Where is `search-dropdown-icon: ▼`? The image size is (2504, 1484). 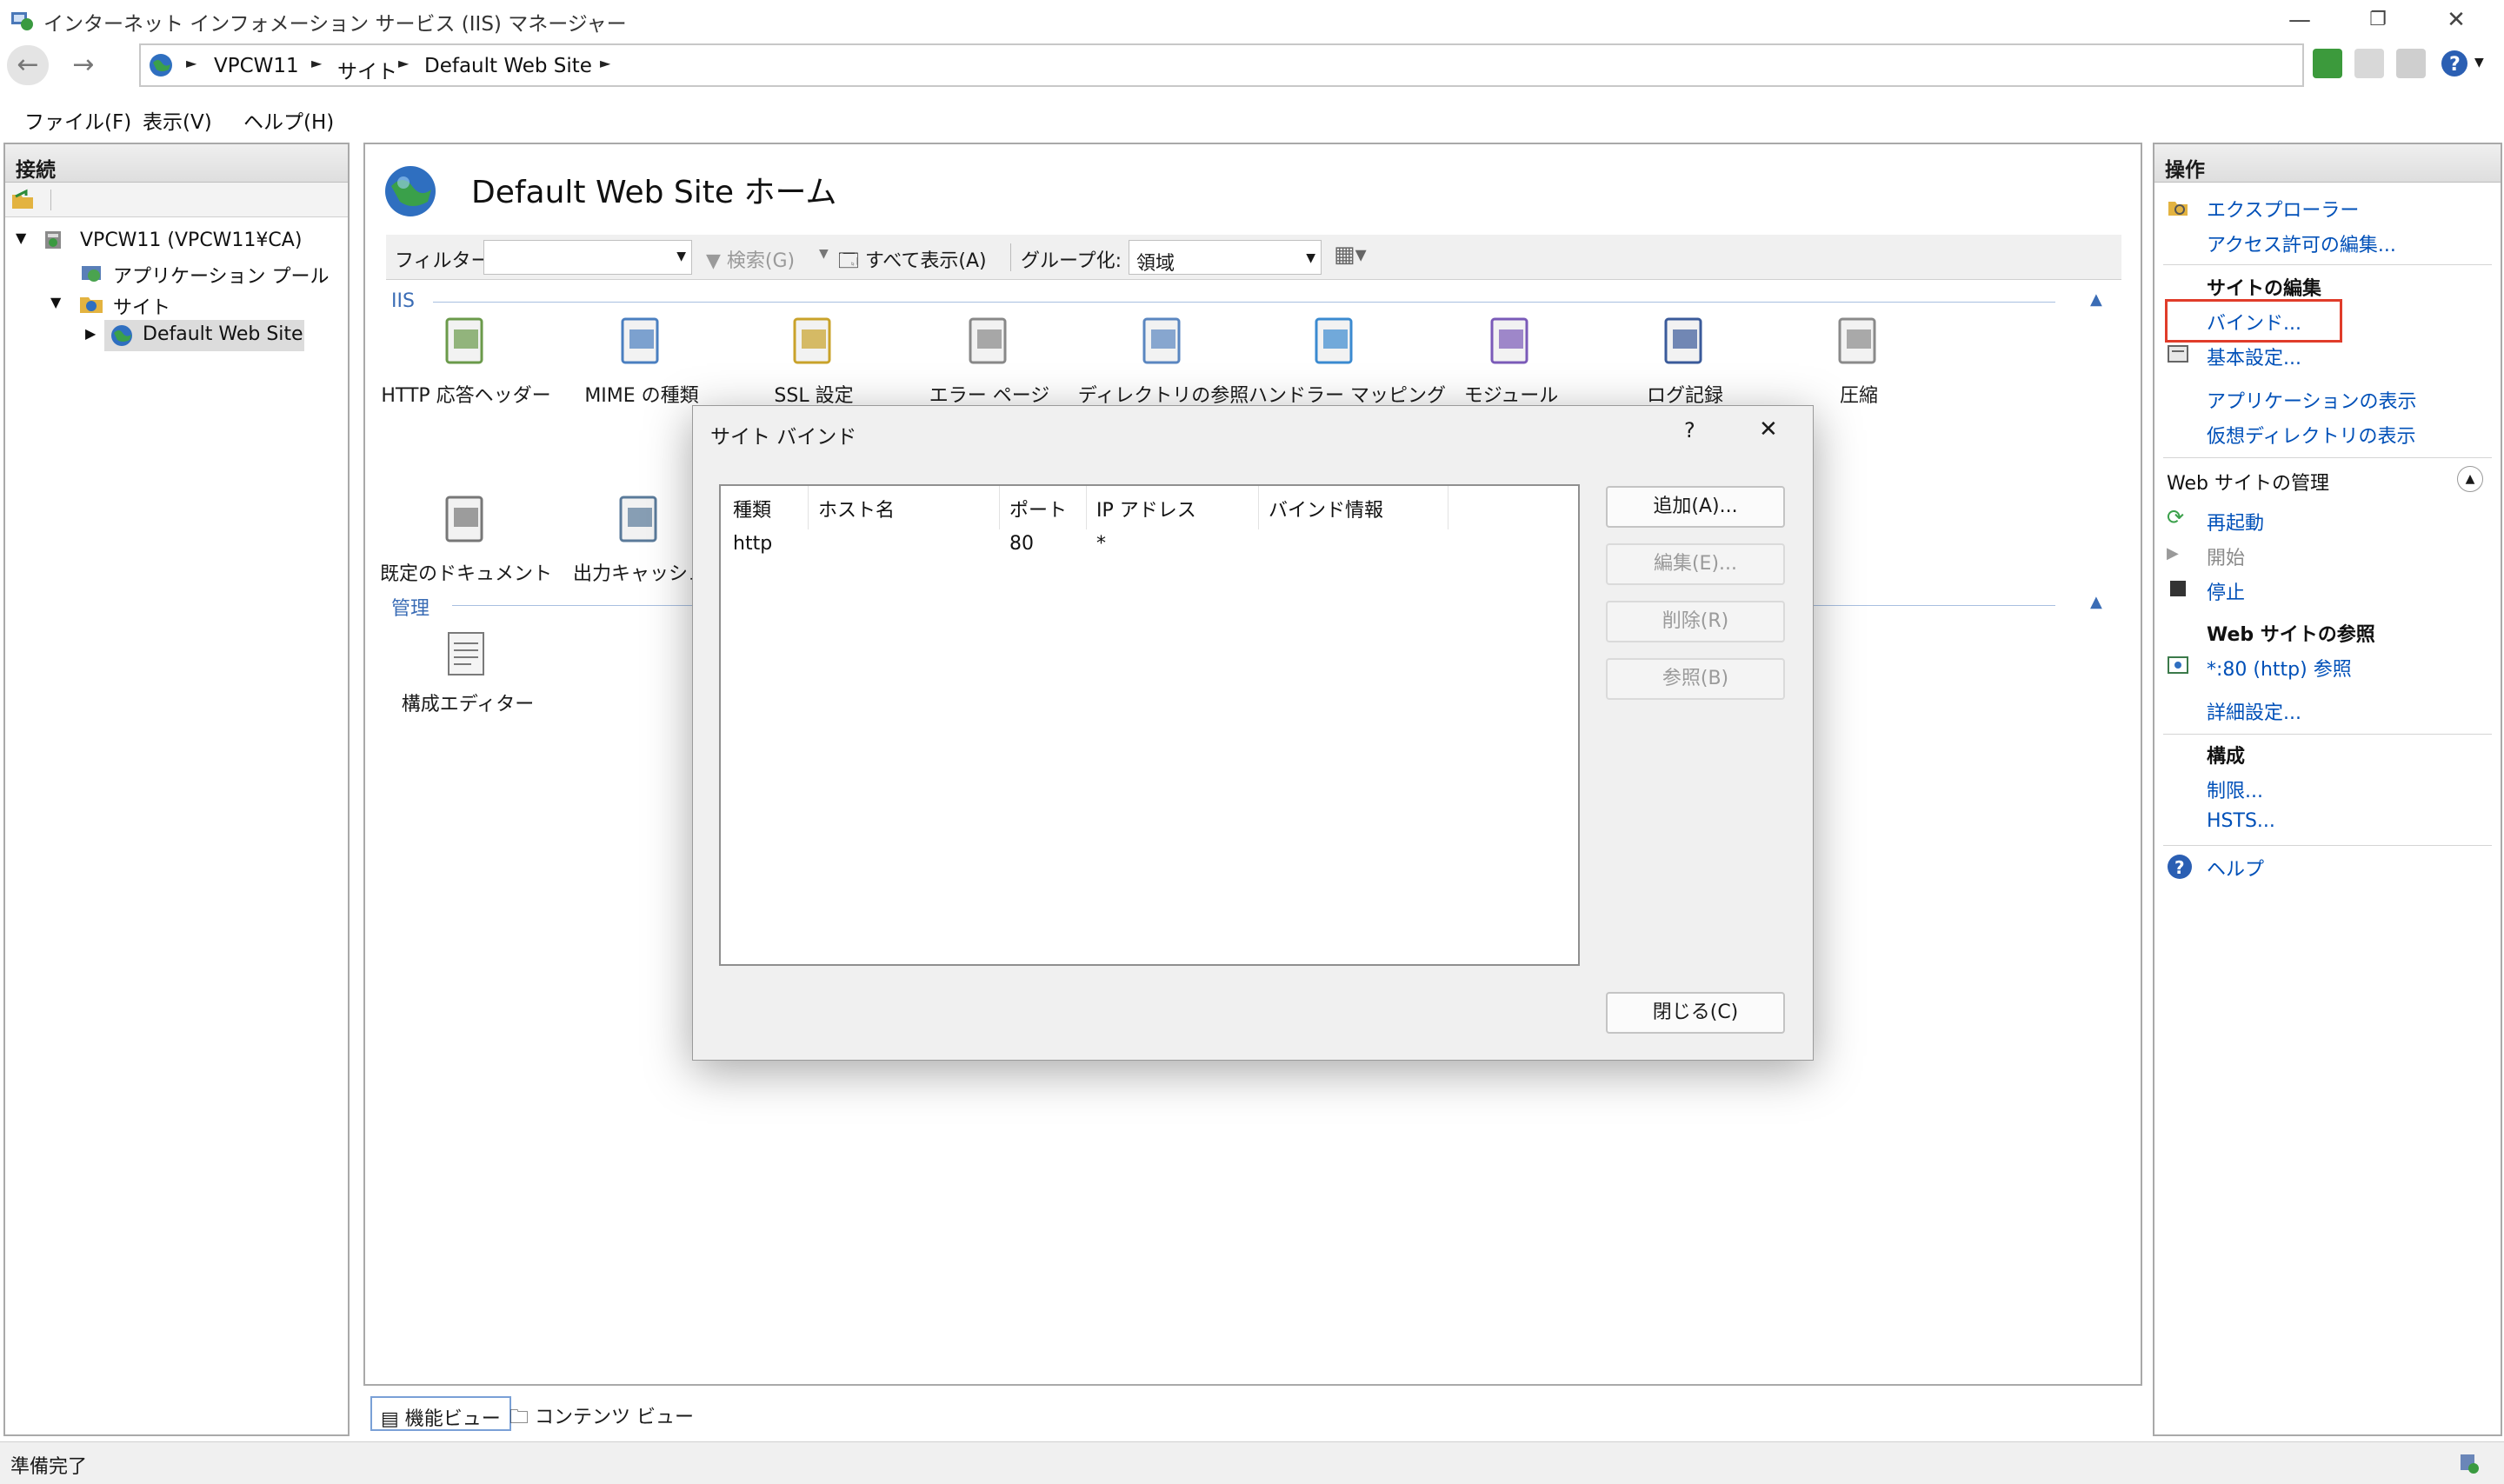
search-dropdown-icon: ▼ is located at coordinates (824, 254).